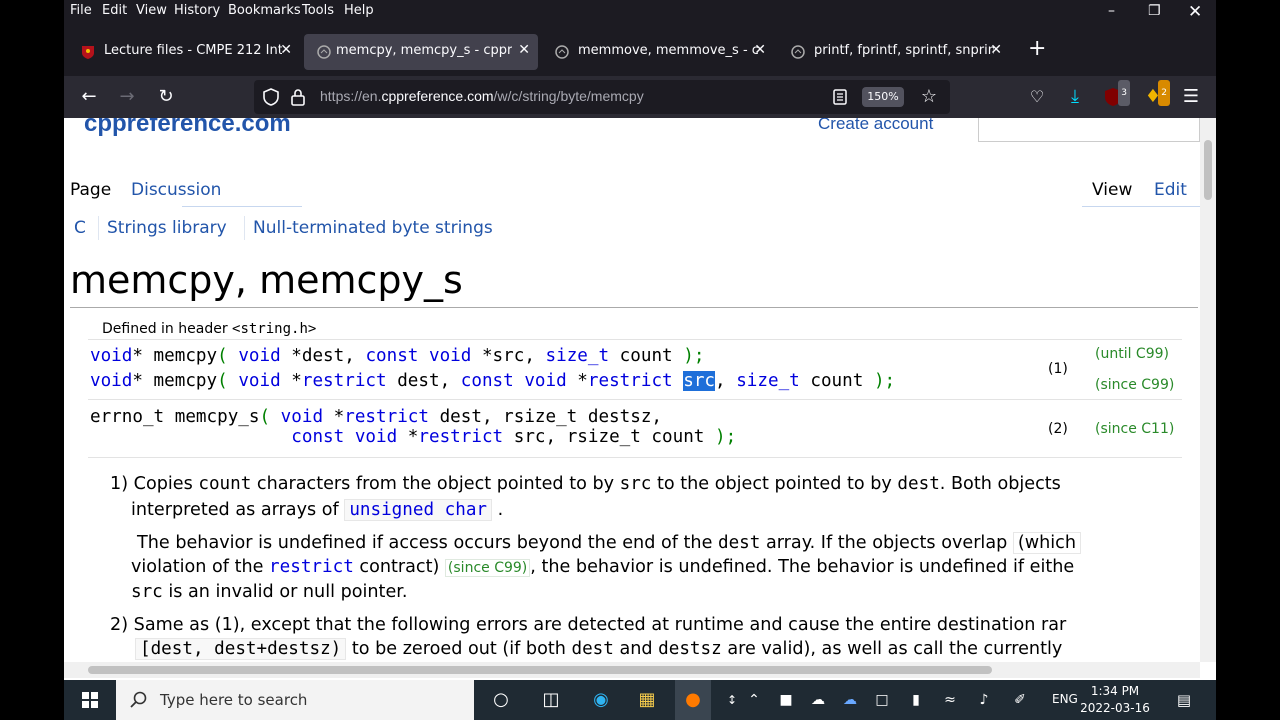 Image resolution: width=1280 pixels, height=720 pixels. Describe the element at coordinates (635, 457) in the screenshot. I see `row-divider` at that location.